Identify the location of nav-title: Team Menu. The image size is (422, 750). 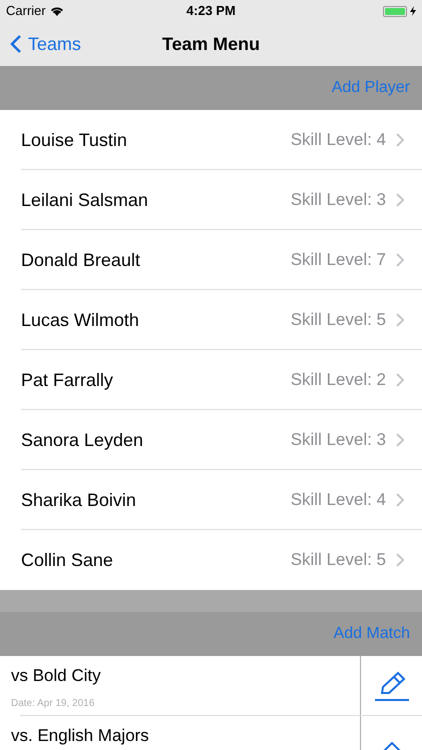
(211, 44).